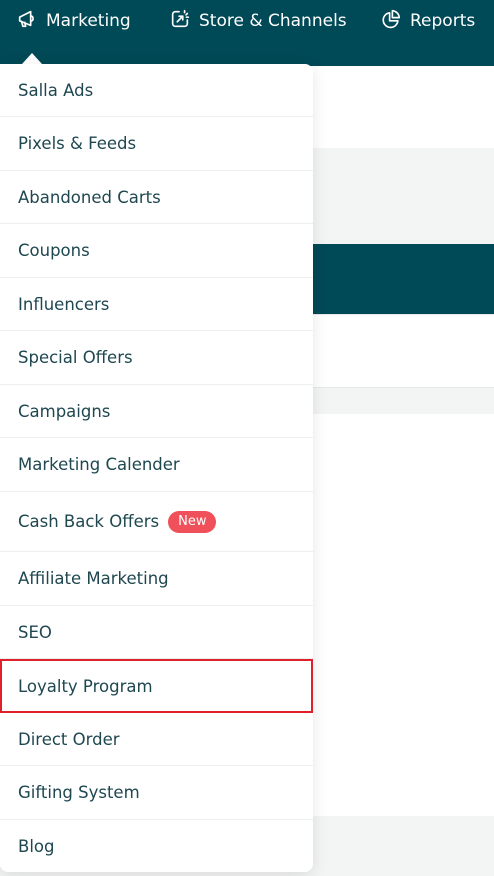 Image resolution: width=494 pixels, height=876 pixels. Describe the element at coordinates (64, 411) in the screenshot. I see `menu-item-label: Campaigns` at that location.